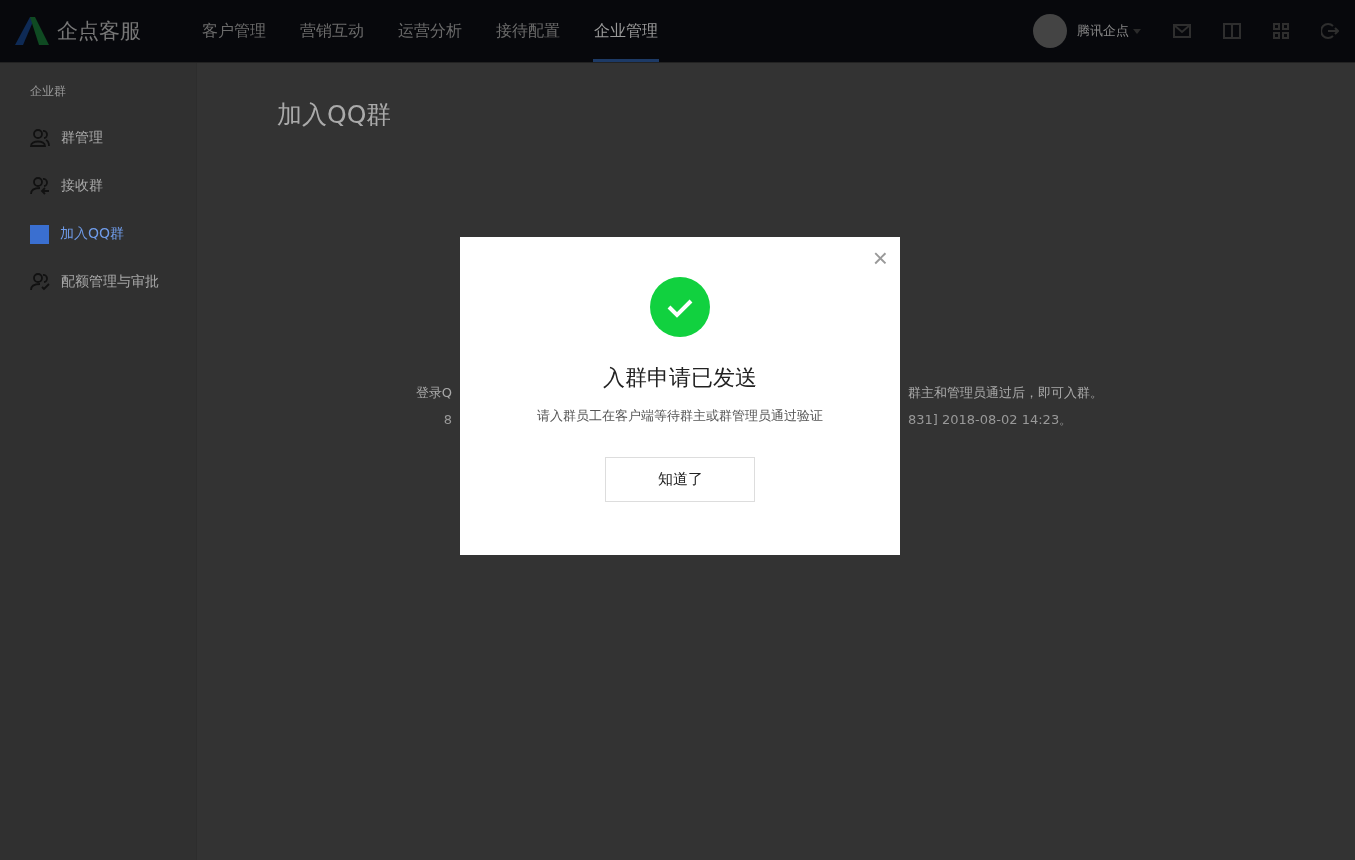  I want to click on info-text: 831] 2018-08-02 14:23。, so click(991, 419).